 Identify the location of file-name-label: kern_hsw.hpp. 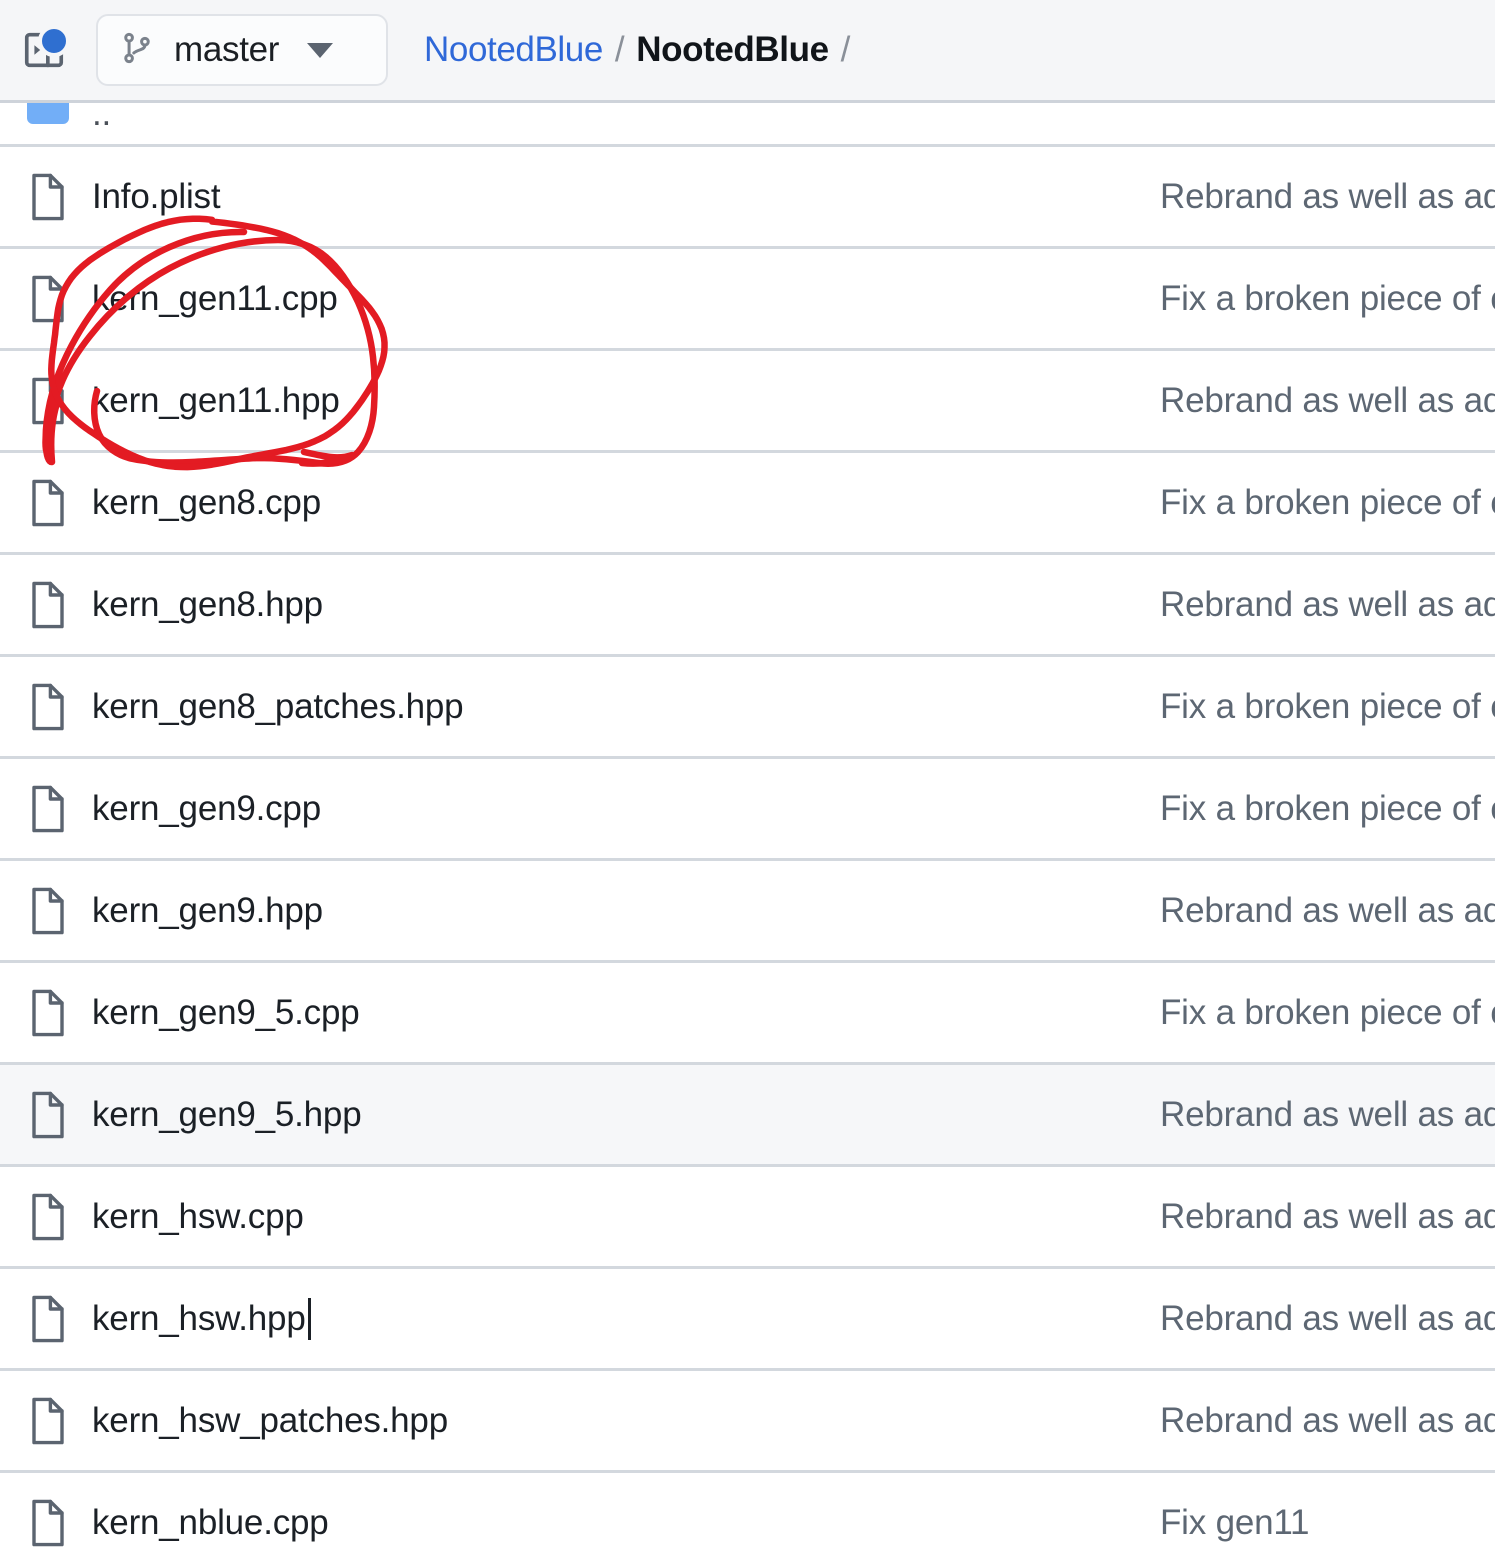
(610, 1318).